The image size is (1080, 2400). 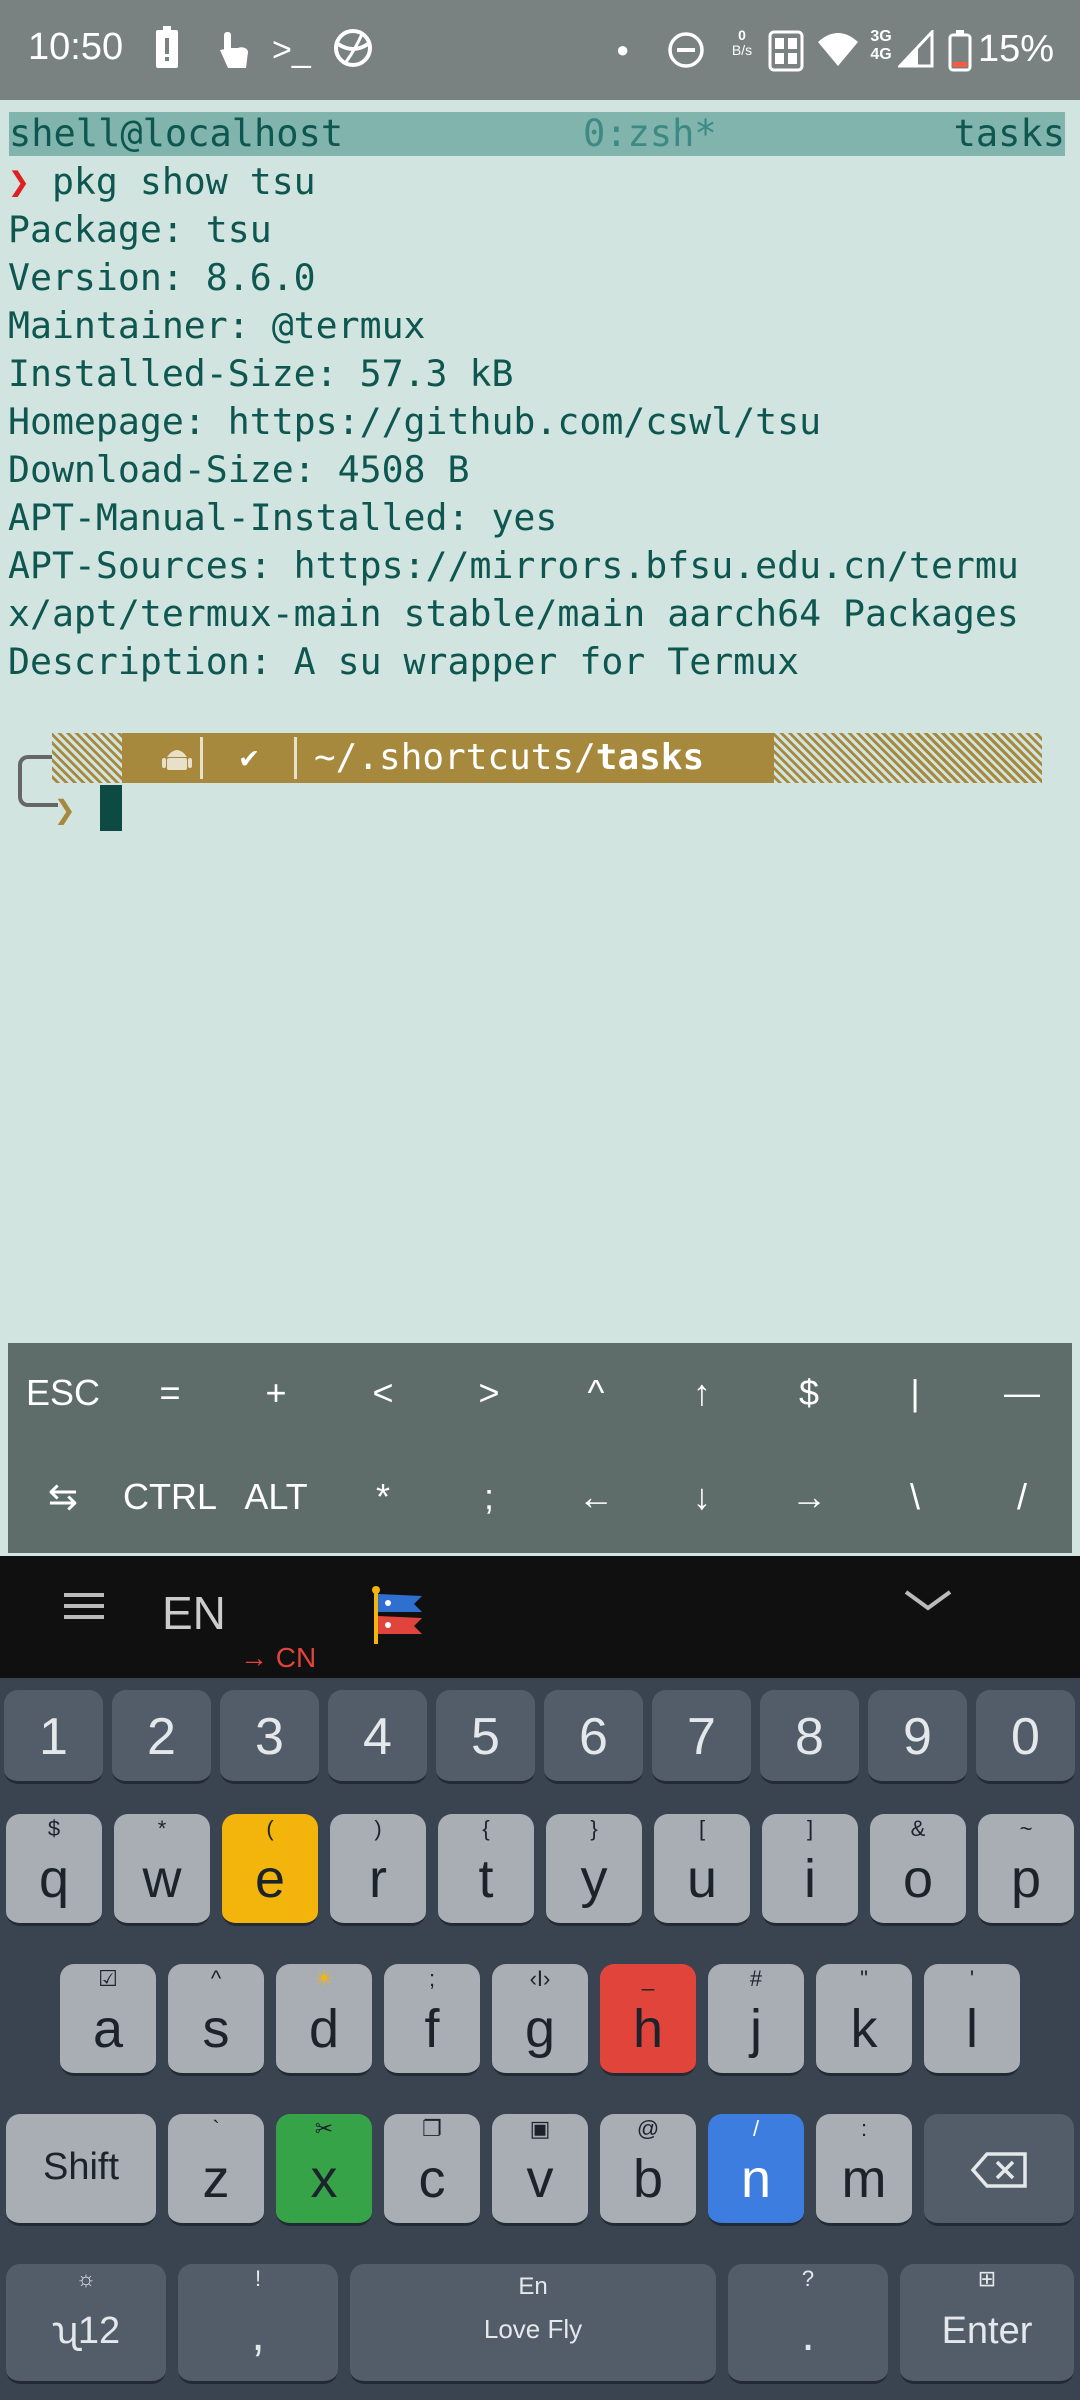 I want to click on extra-key-plus: +, so click(x=276, y=1393).